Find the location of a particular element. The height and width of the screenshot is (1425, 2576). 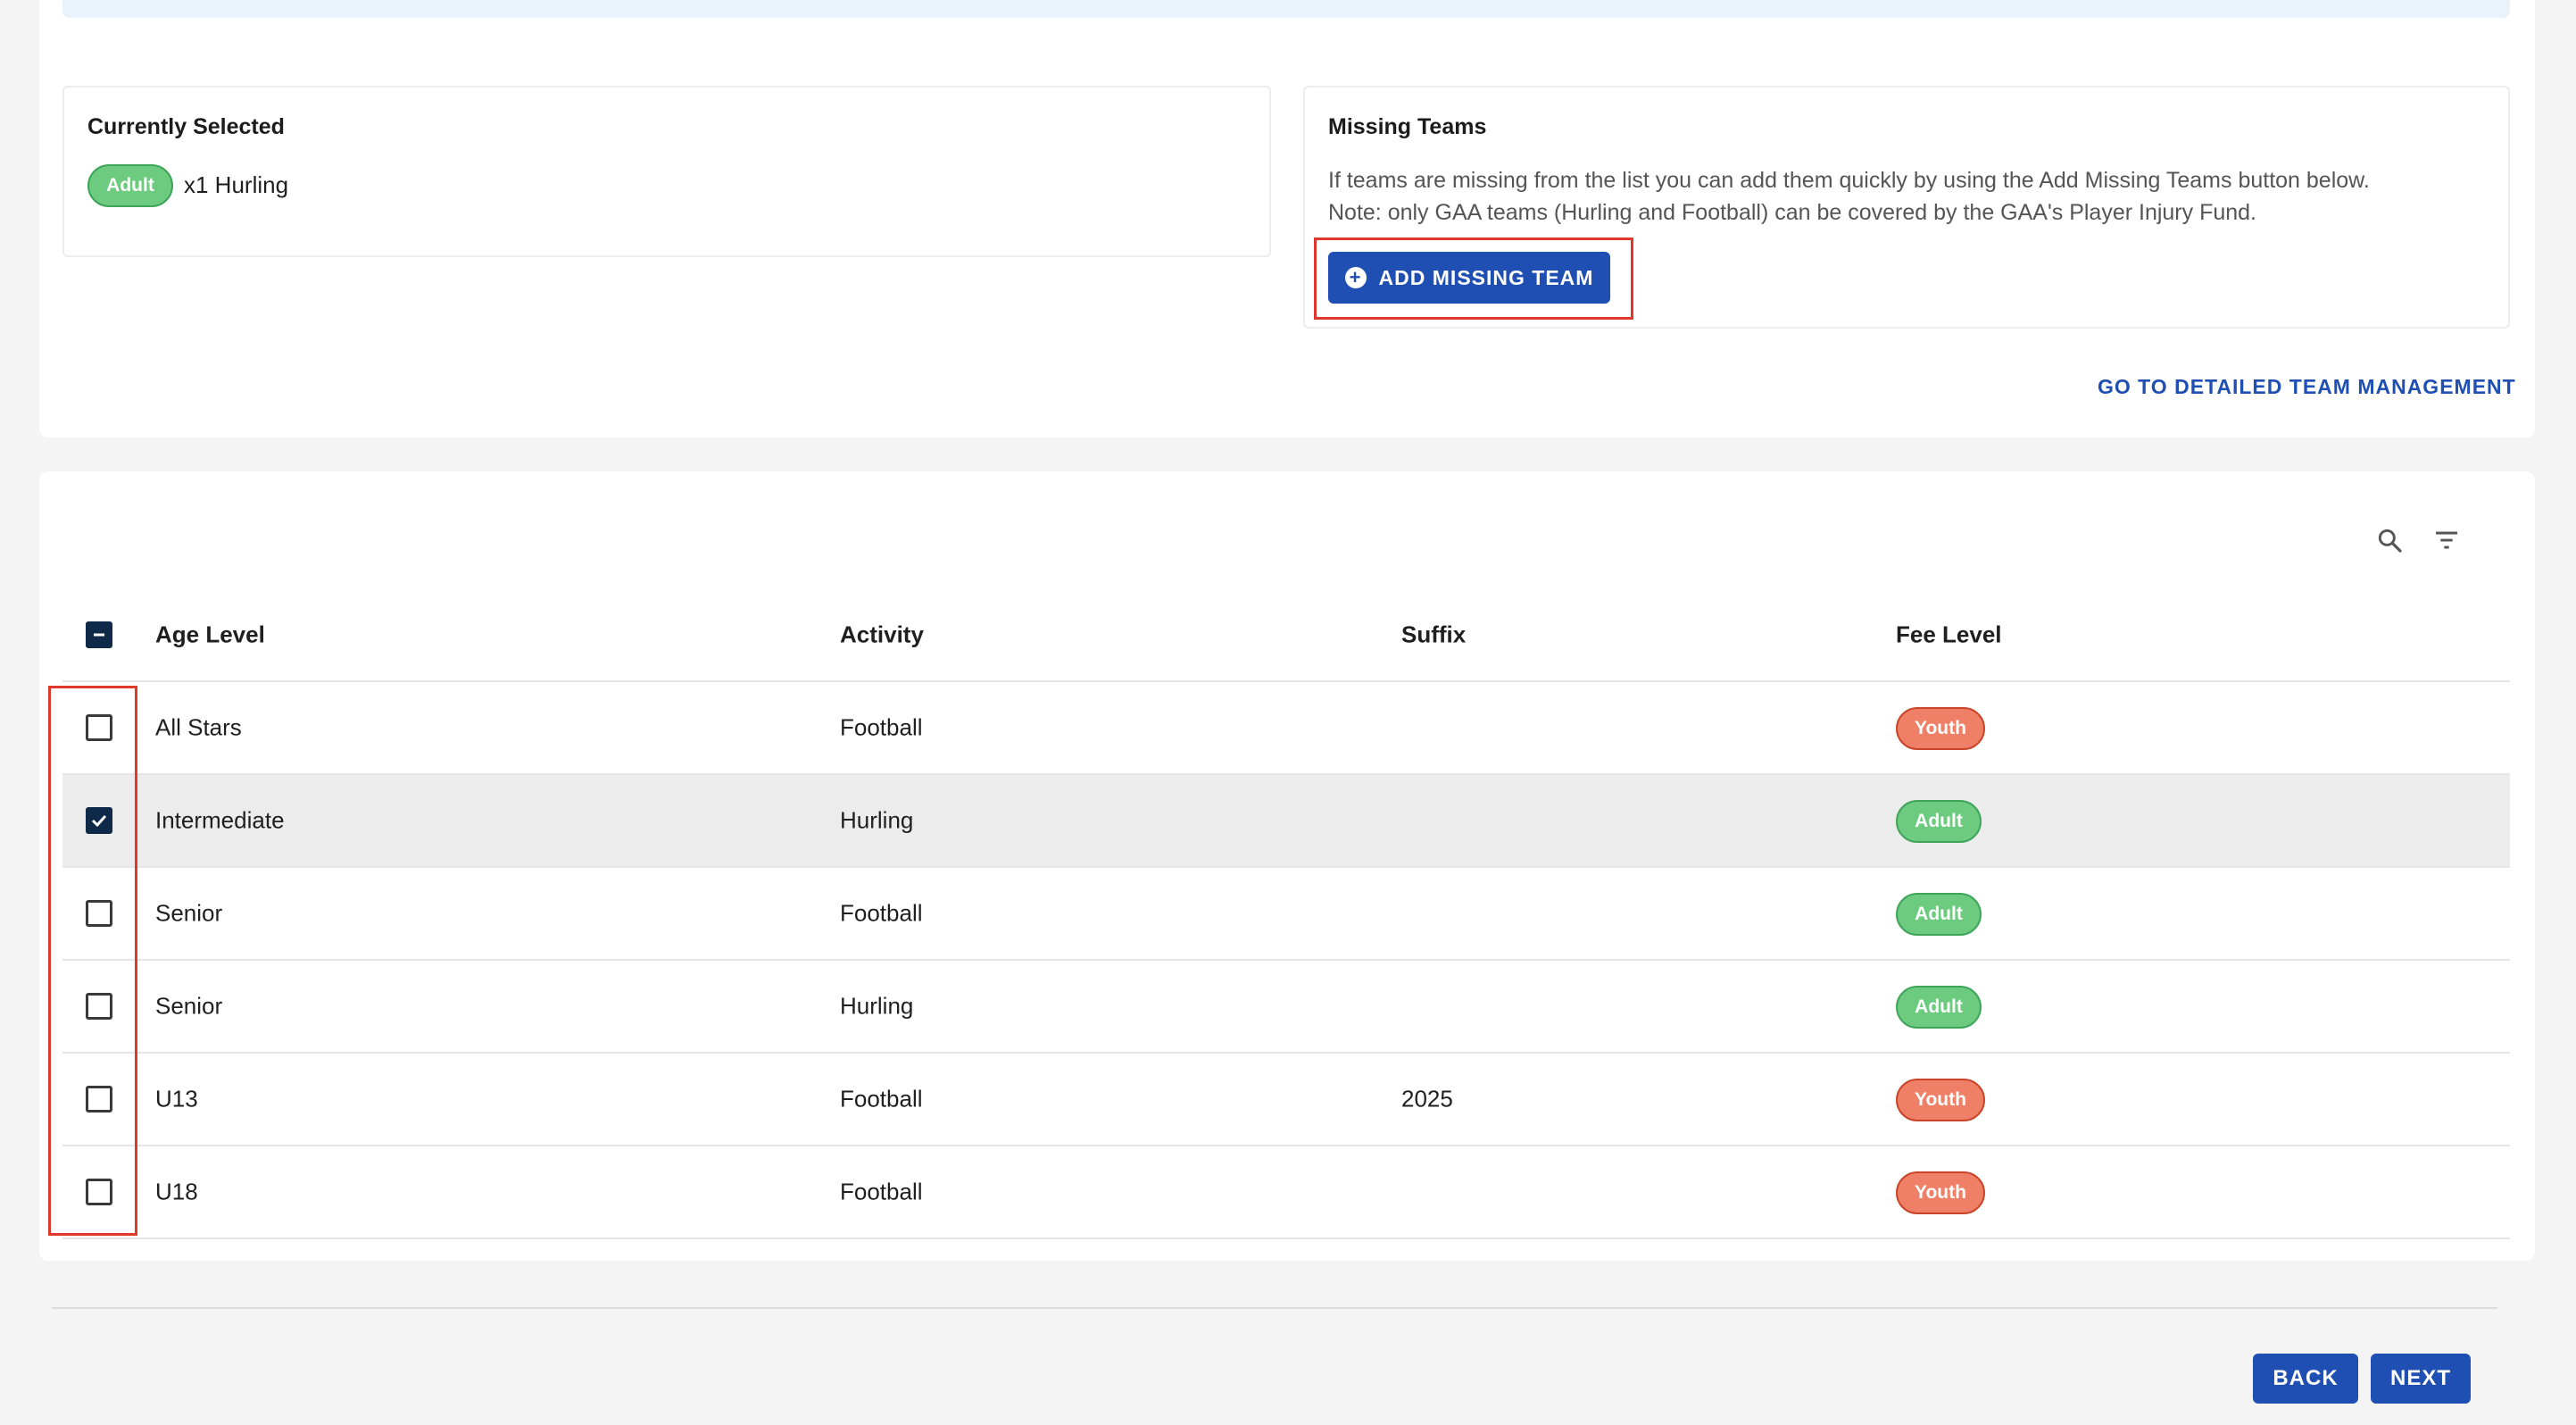

table-row: Senior Football Adult is located at coordinates (1286, 915).